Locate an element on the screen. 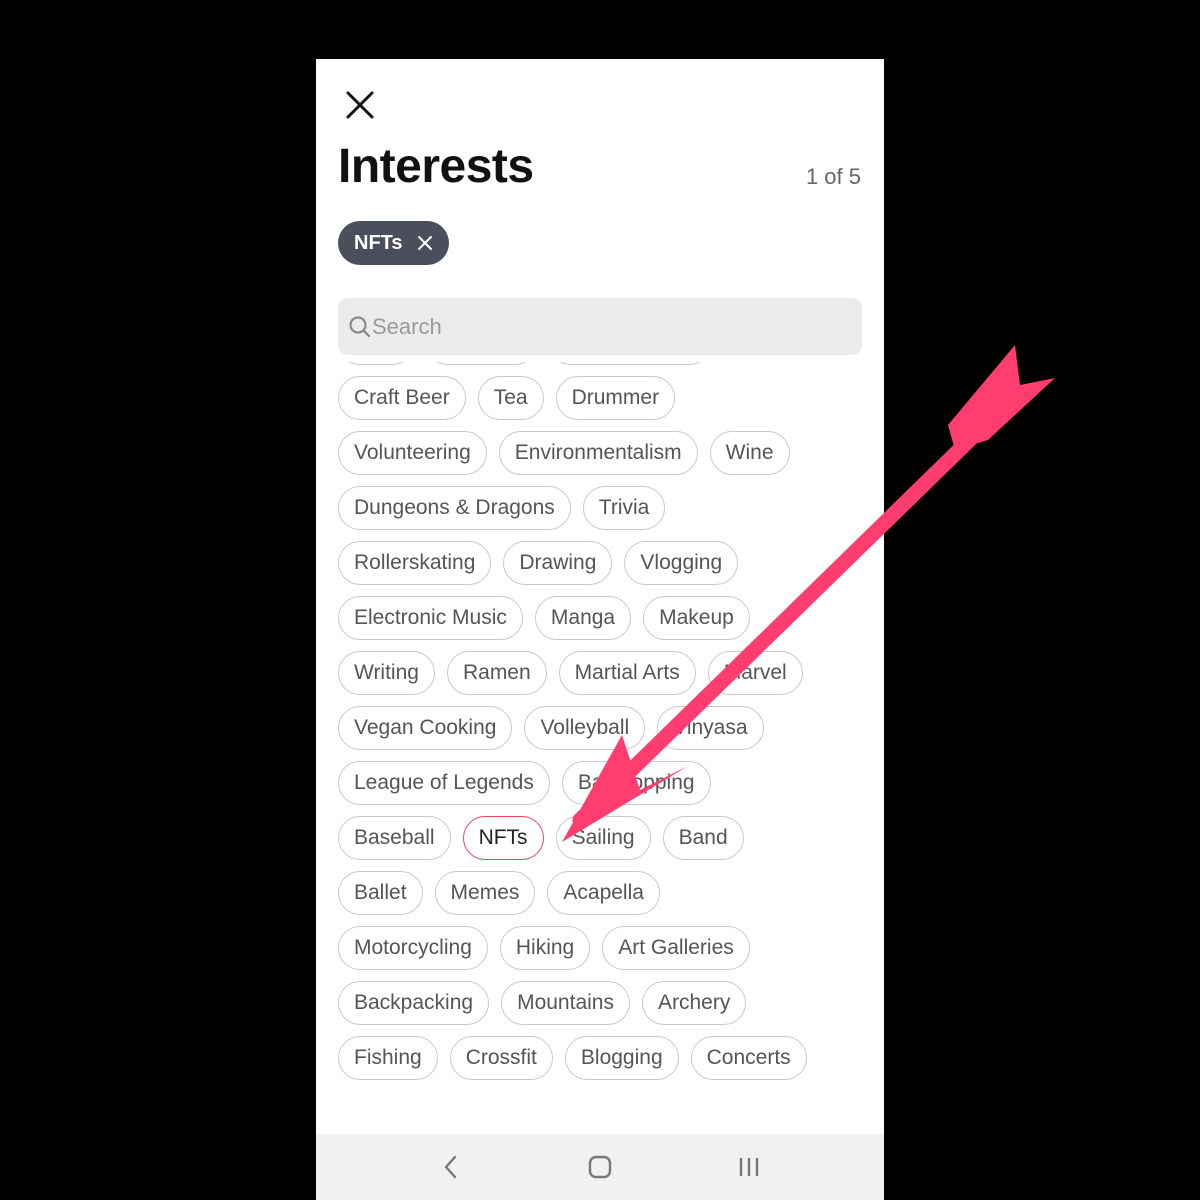 This screenshot has width=1200, height=1200. tag-row: BBQ Iced Tea Board Games is located at coordinates (603, 363).